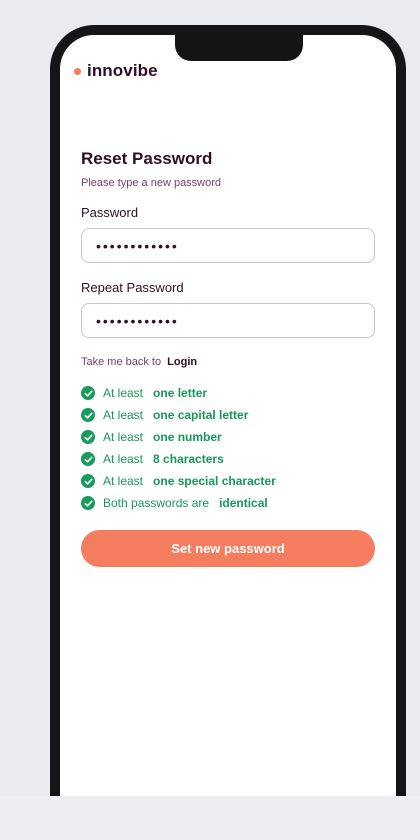 The height and width of the screenshot is (840, 420). Describe the element at coordinates (110, 212) in the screenshot. I see `password-label: Password` at that location.